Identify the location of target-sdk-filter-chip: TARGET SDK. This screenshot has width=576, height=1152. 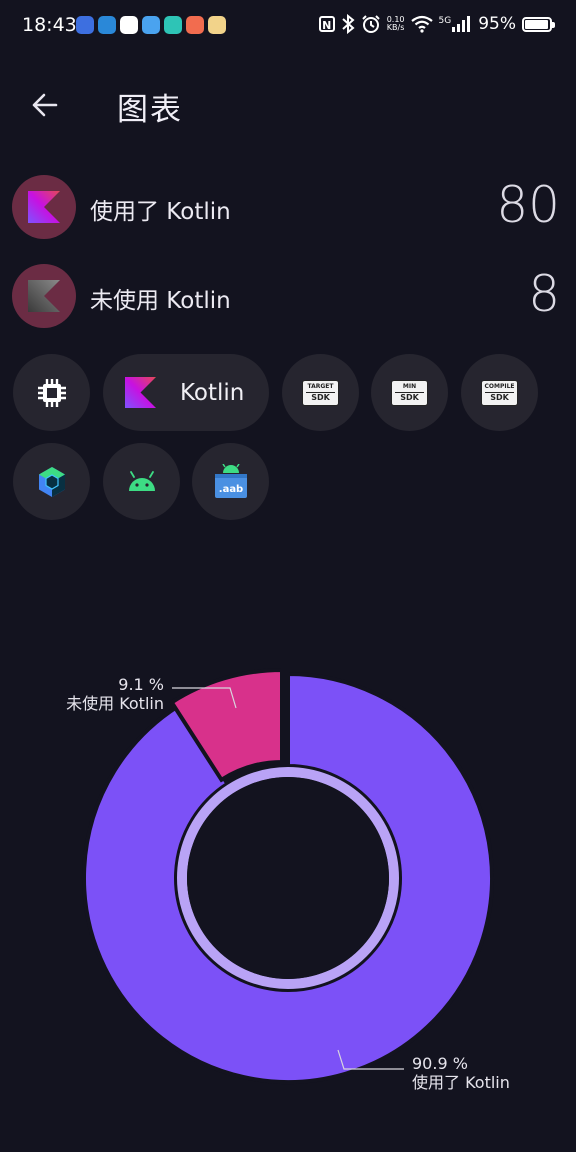
(320, 392).